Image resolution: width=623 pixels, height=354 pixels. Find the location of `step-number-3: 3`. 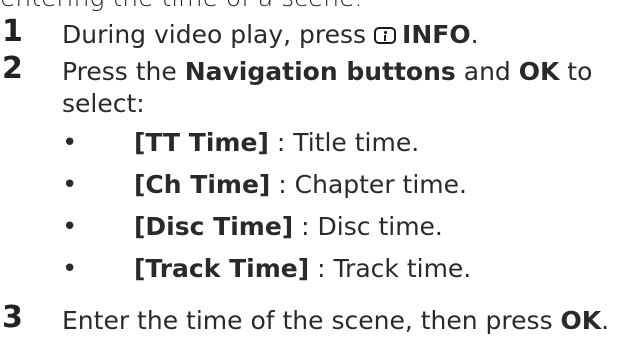

step-number-3: 3 is located at coordinates (12, 317).